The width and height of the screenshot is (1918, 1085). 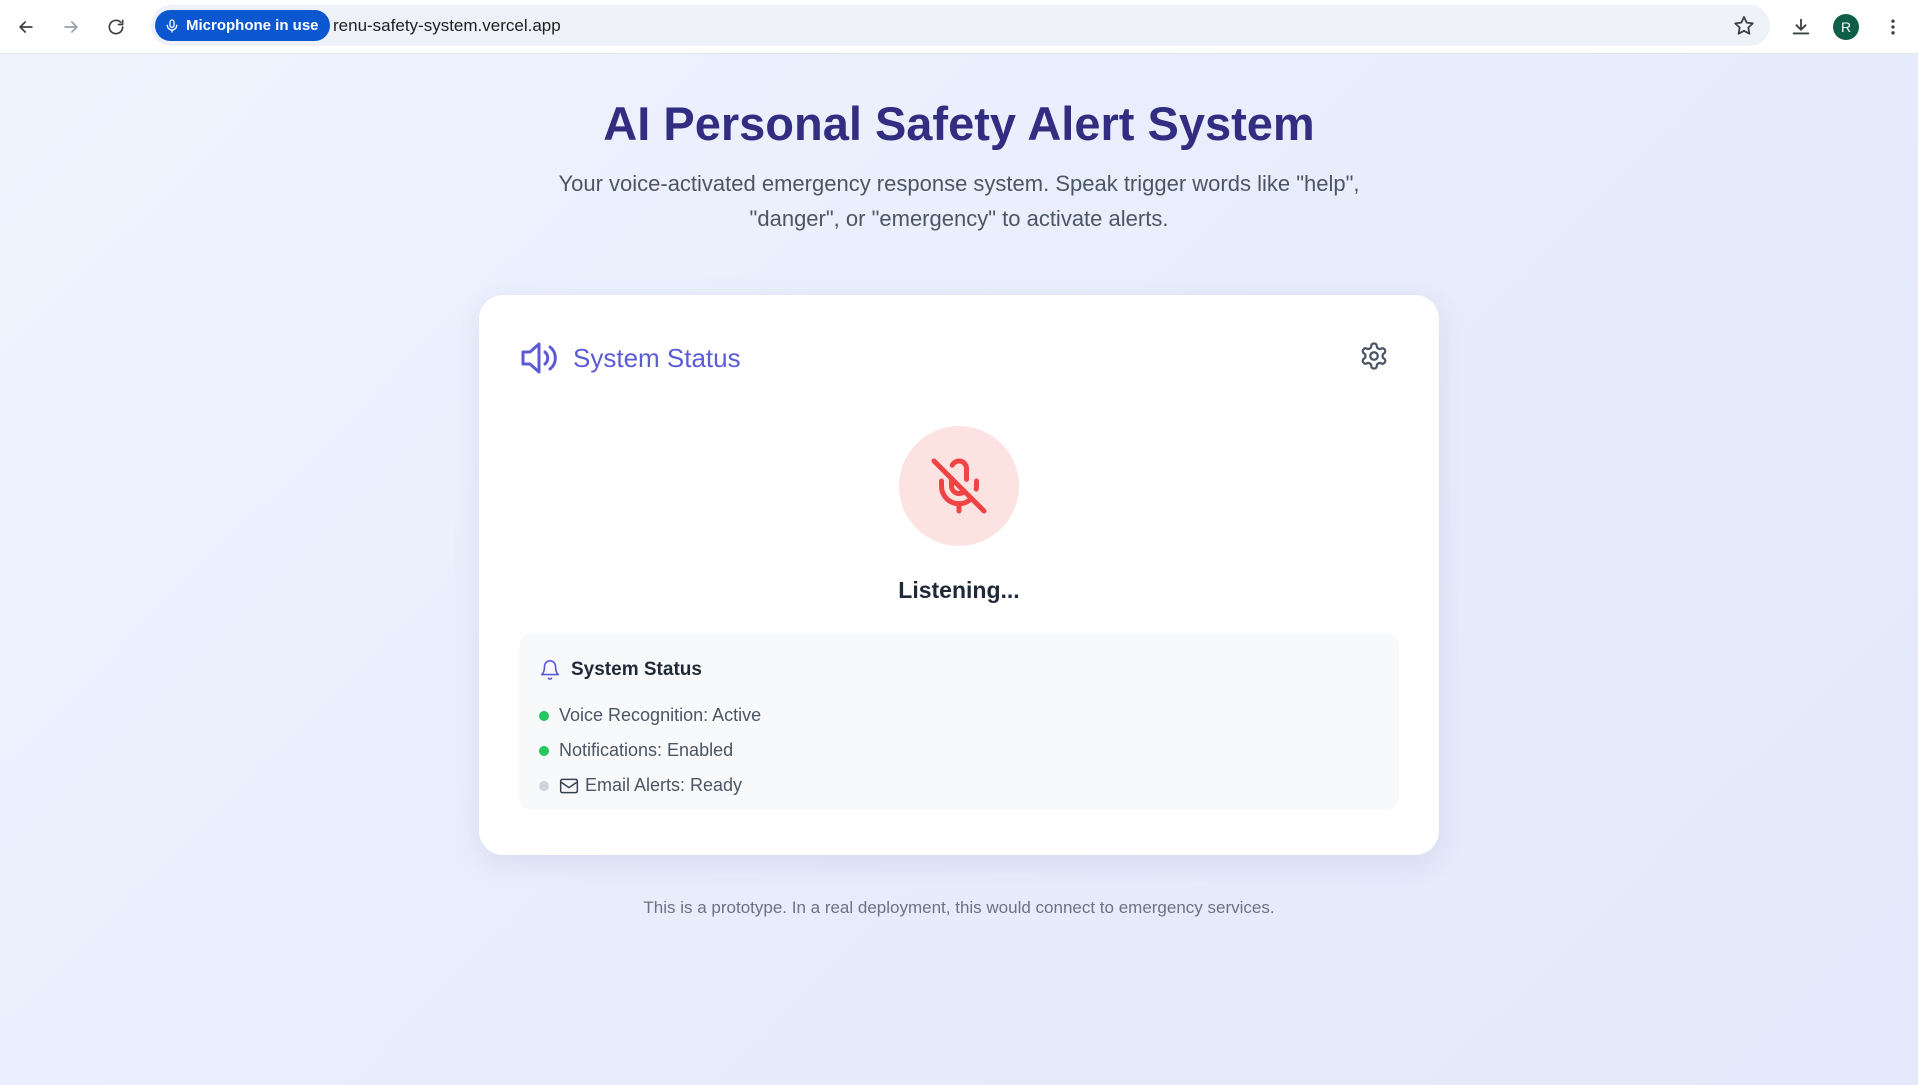 I want to click on status-item-label: Notifications: Enabled, so click(x=646, y=750).